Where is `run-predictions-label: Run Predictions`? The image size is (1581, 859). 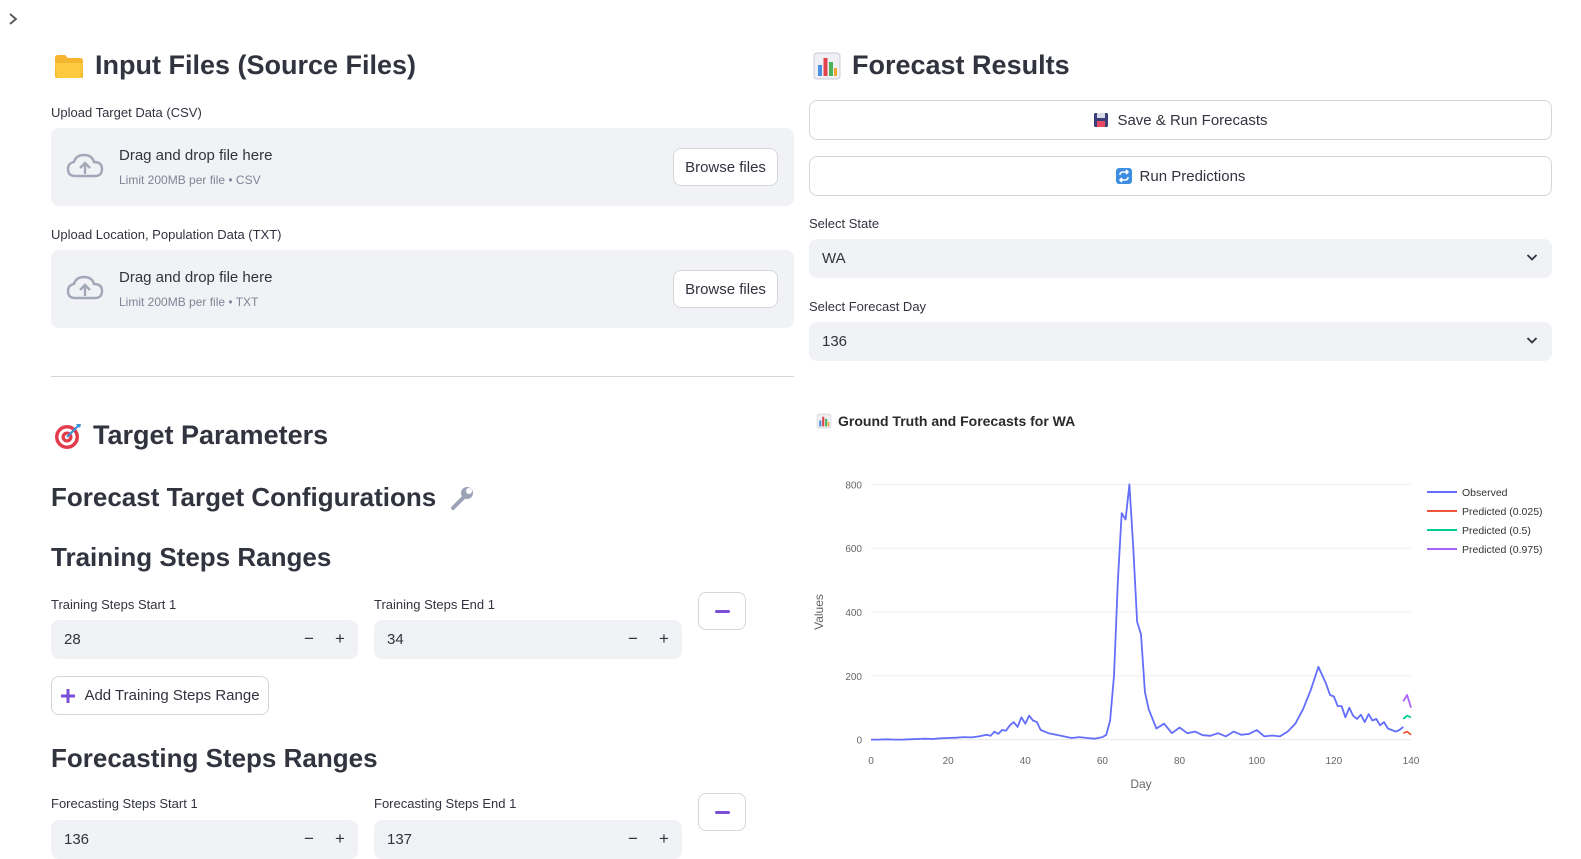 run-predictions-label: Run Predictions is located at coordinates (1192, 176).